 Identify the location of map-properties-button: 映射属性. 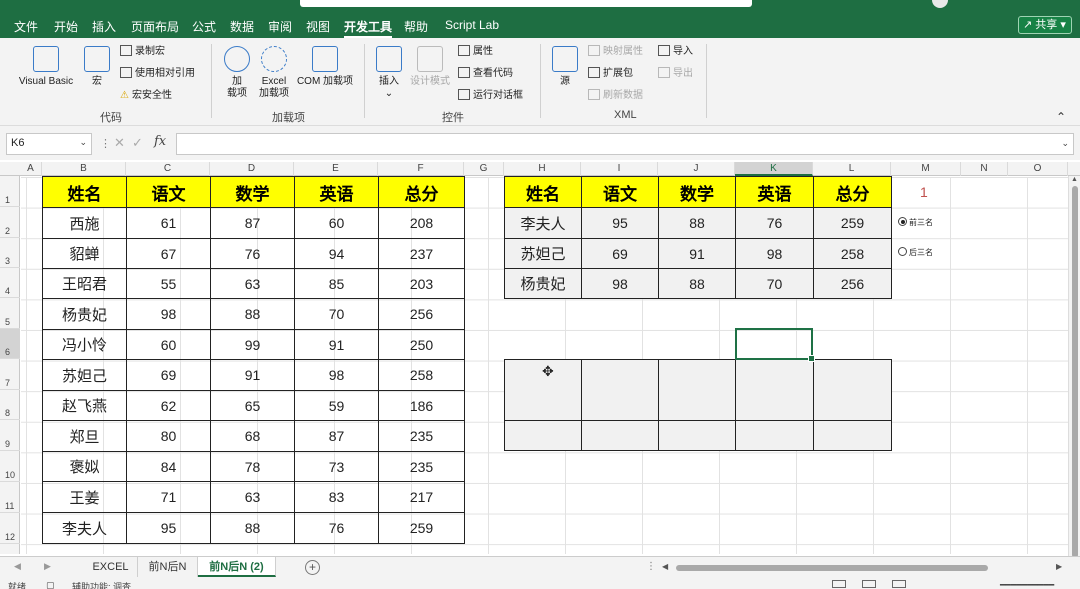
(615, 52).